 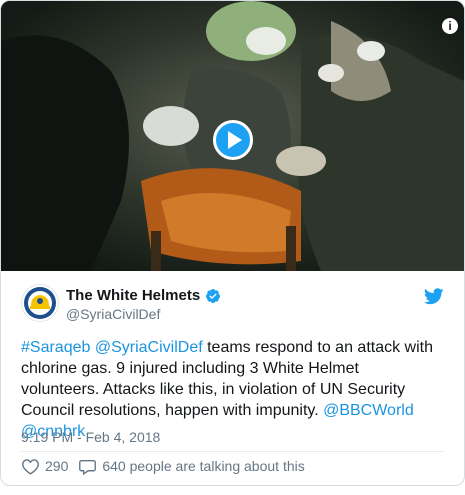 I want to click on mention-link: @BBCWorld, so click(x=368, y=410).